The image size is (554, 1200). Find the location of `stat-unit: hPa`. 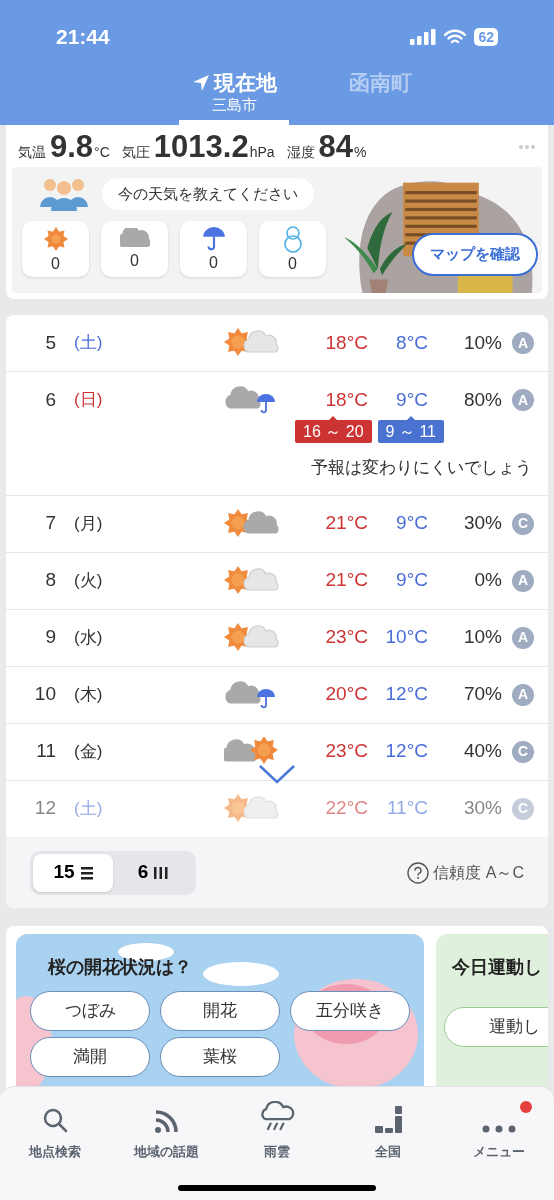

stat-unit: hPa is located at coordinates (262, 152).